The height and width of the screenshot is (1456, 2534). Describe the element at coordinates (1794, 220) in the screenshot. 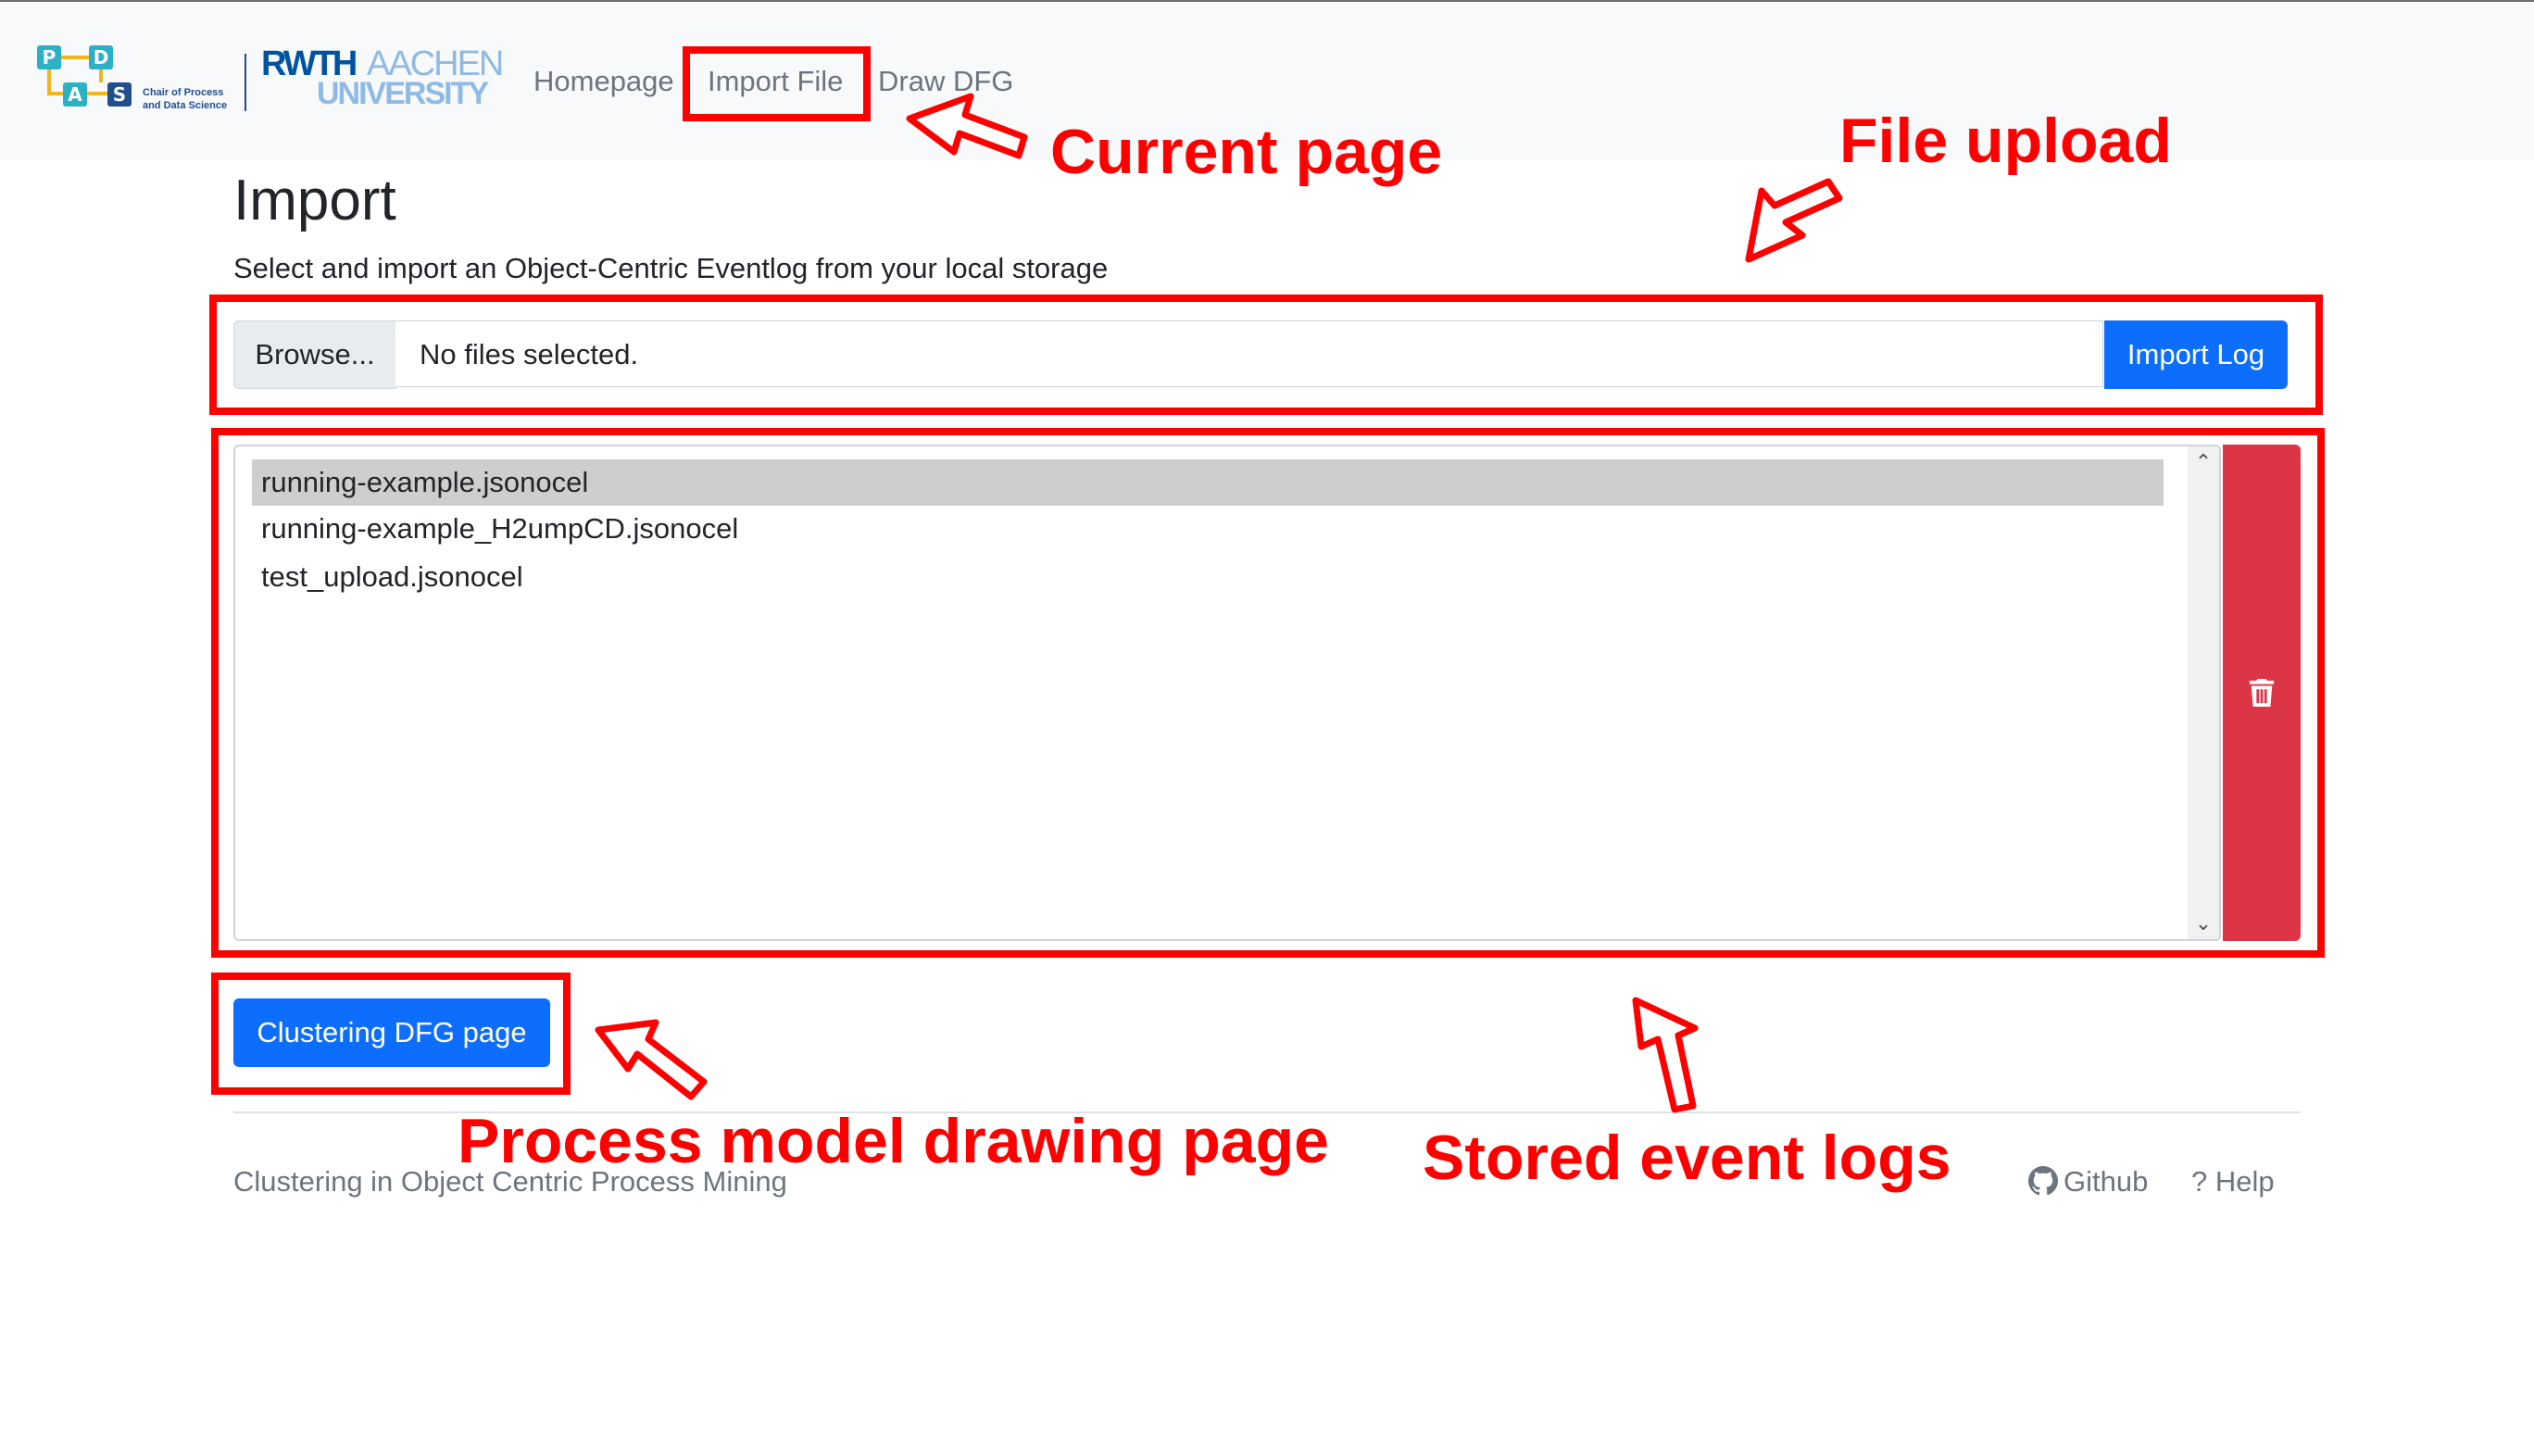

I see `arrow-file-upload-icon` at that location.